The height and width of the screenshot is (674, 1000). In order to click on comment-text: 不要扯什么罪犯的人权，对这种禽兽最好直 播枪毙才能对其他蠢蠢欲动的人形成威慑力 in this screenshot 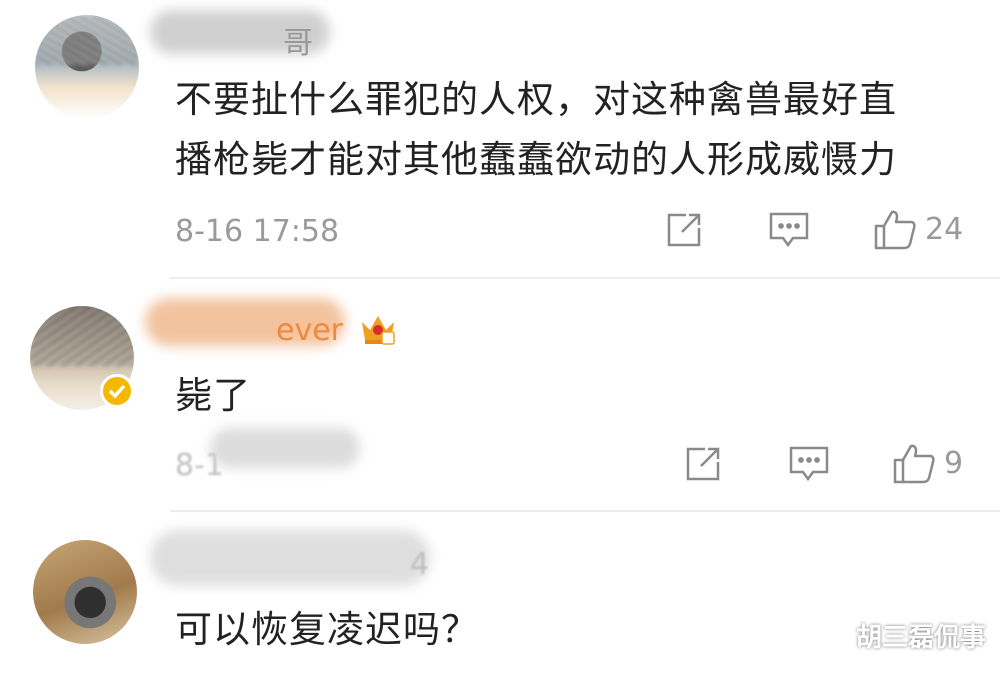, I will do `click(536, 130)`.